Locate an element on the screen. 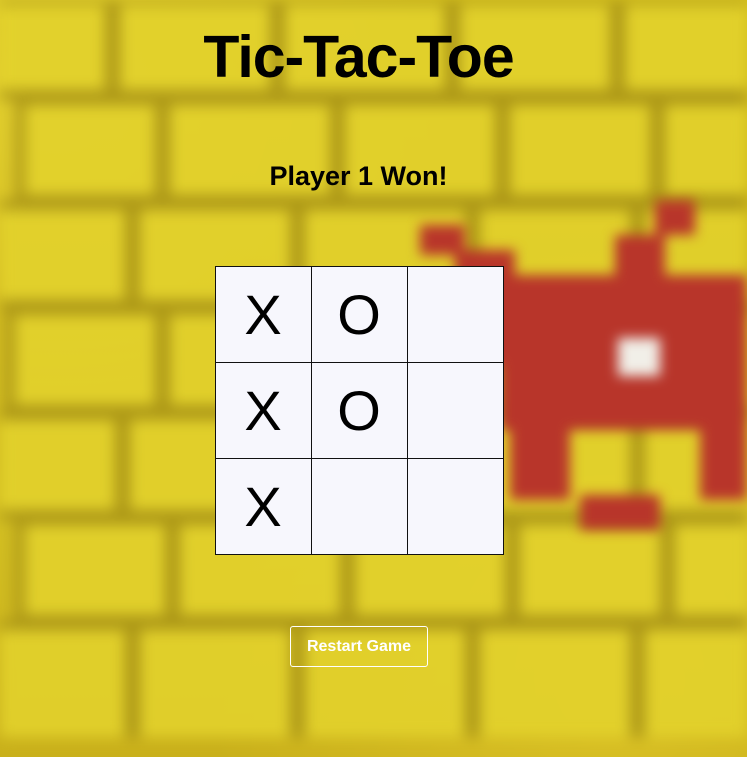  game-board: X O X O X is located at coordinates (359, 410).